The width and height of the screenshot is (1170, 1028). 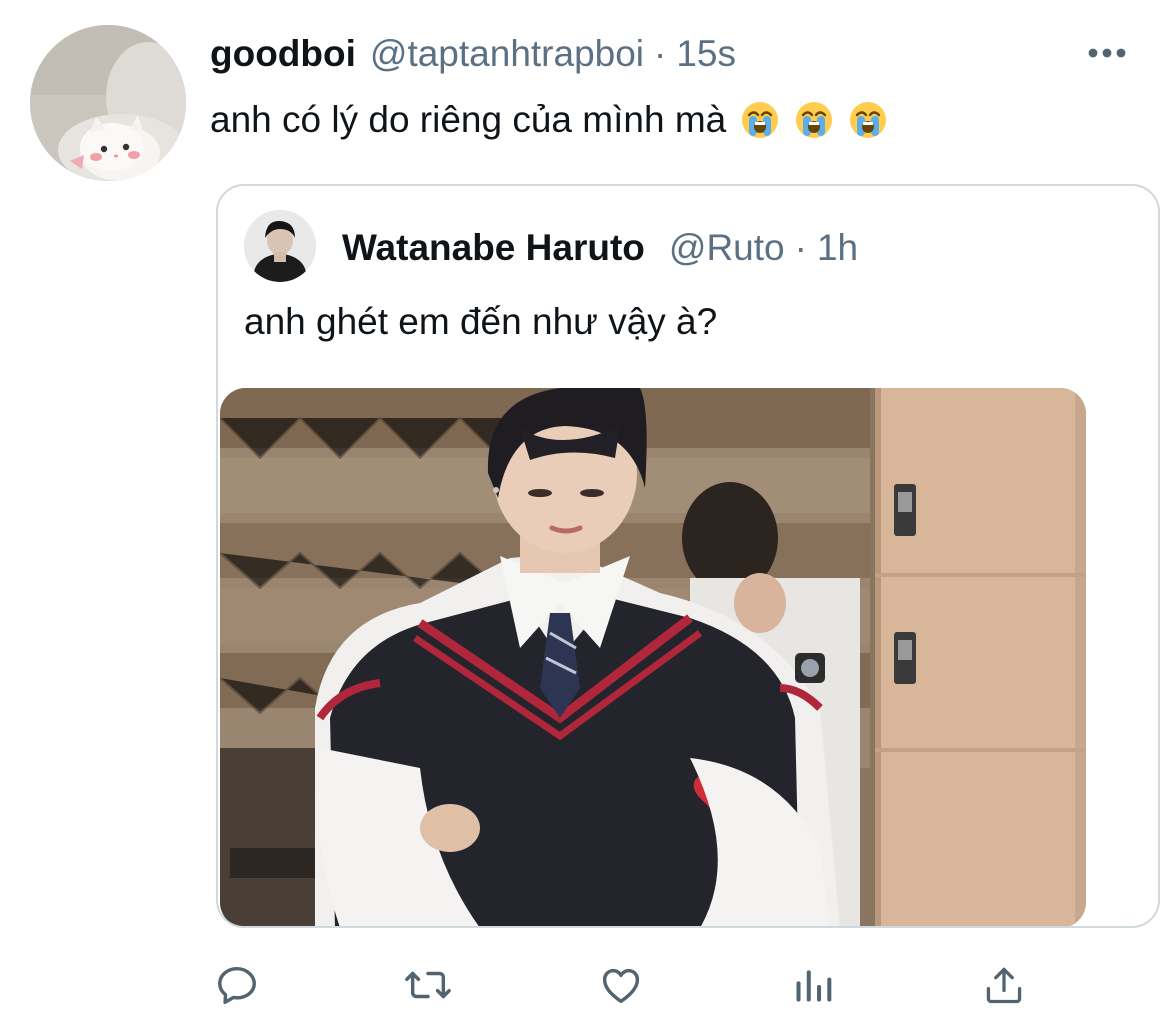 I want to click on share-button, so click(x=1004, y=985).